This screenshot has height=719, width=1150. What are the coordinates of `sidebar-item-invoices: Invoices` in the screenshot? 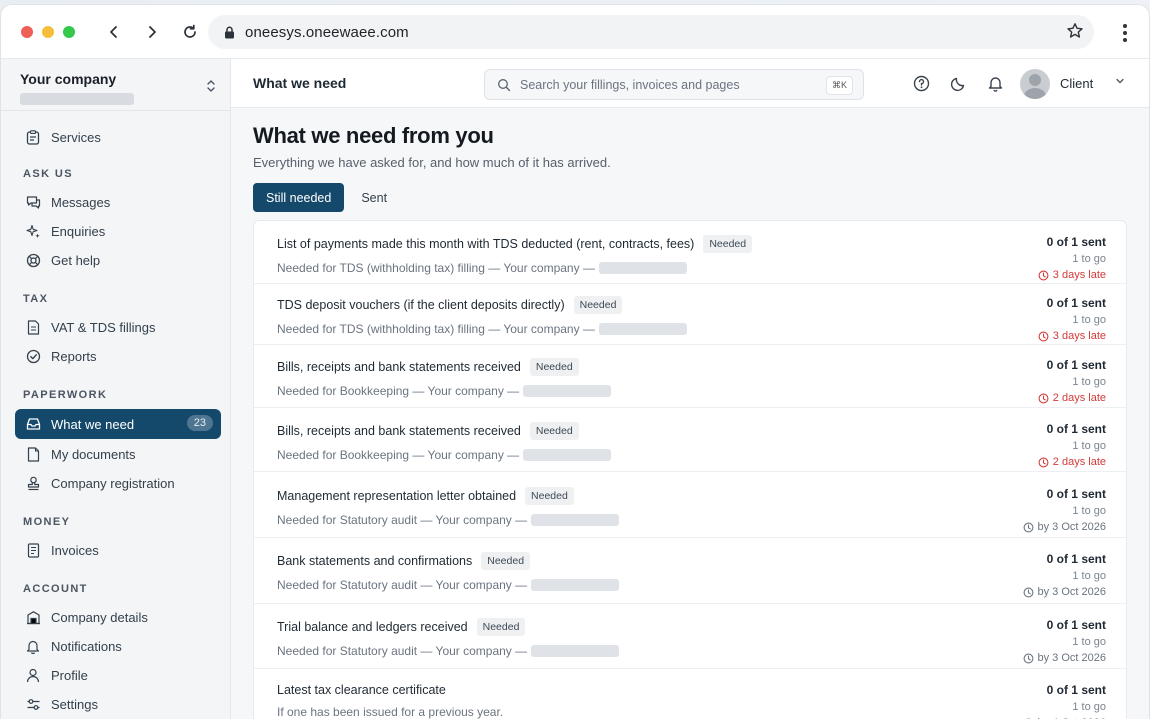 It's located at (118, 550).